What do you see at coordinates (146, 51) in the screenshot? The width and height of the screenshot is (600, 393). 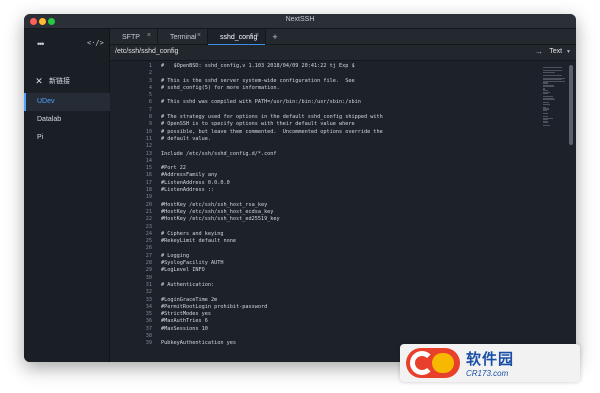 I see `path-input: /etc/ssh/sshd_config` at bounding box center [146, 51].